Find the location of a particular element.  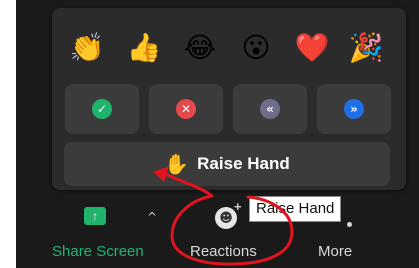

raised-hand-icon: ✋ is located at coordinates (177, 164).